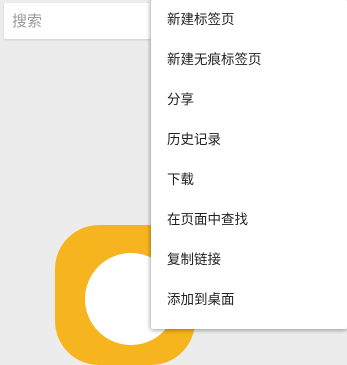  I want to click on menu-item-history: 历史记录, so click(249, 140).